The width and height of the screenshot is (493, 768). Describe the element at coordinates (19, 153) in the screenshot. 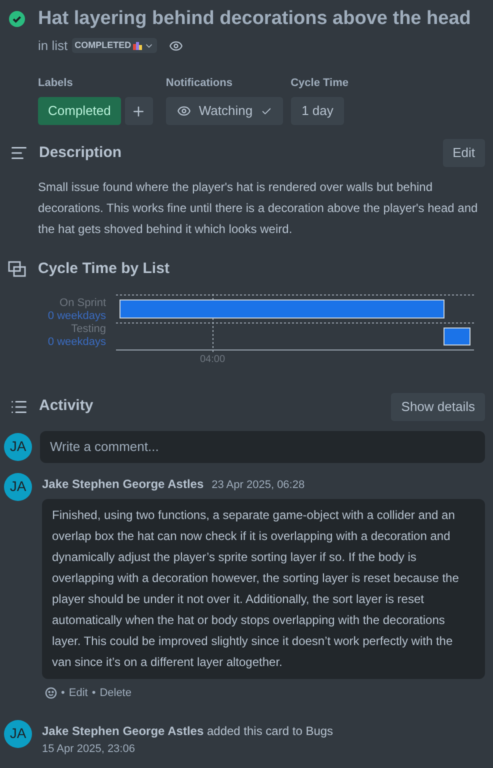

I see `description-icon` at that location.